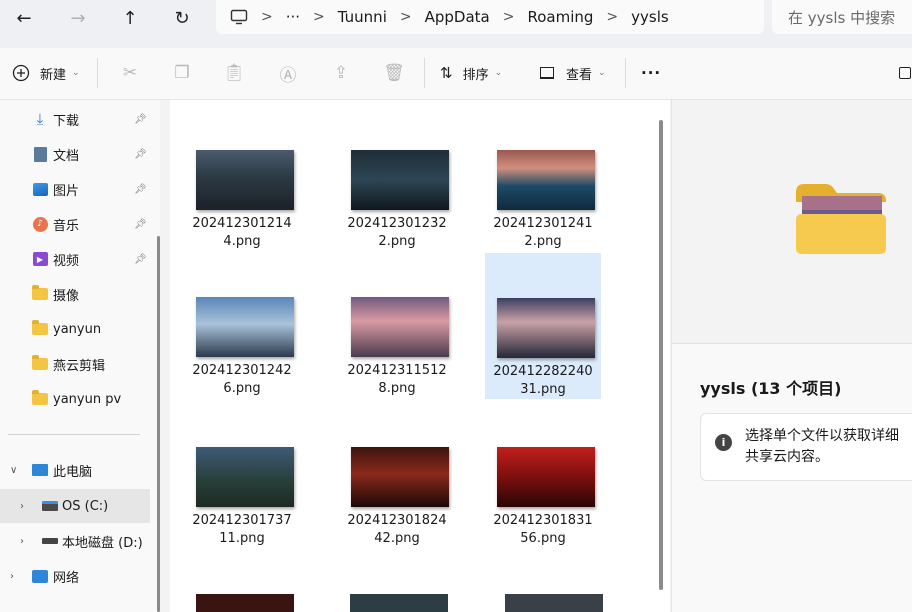 The image size is (912, 612). I want to click on info-icon: i, so click(723, 442).